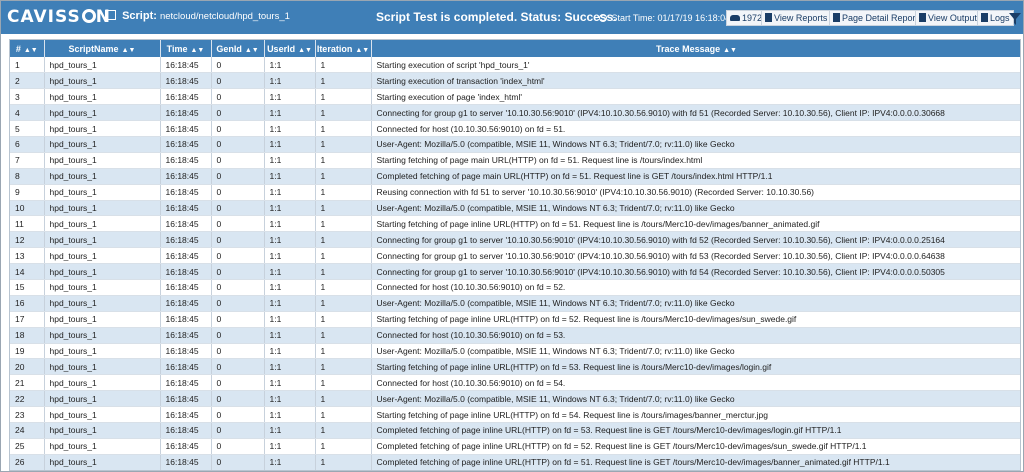 This screenshot has height=472, width=1024. I want to click on filter-icon, so click(1015, 18).